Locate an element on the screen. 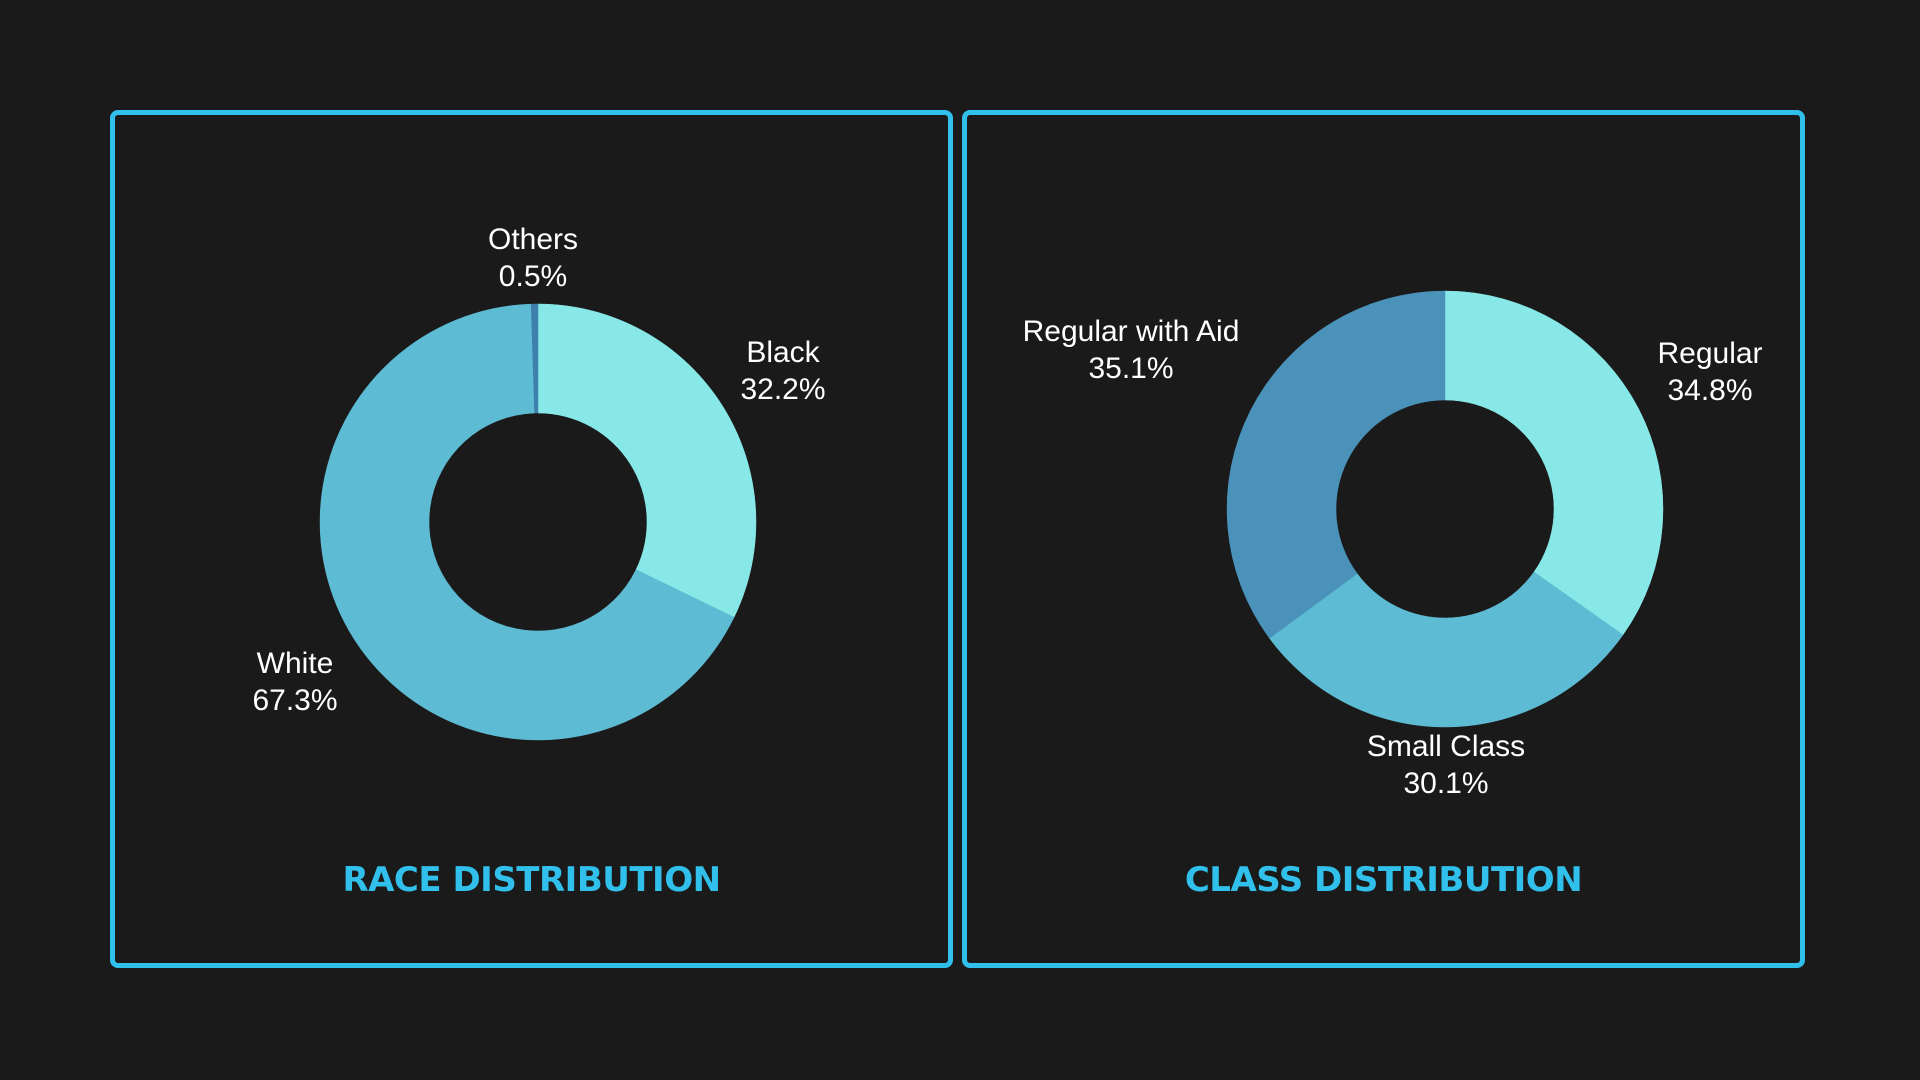 This screenshot has width=1920, height=1080. slice-label-black: Black is located at coordinates (783, 352).